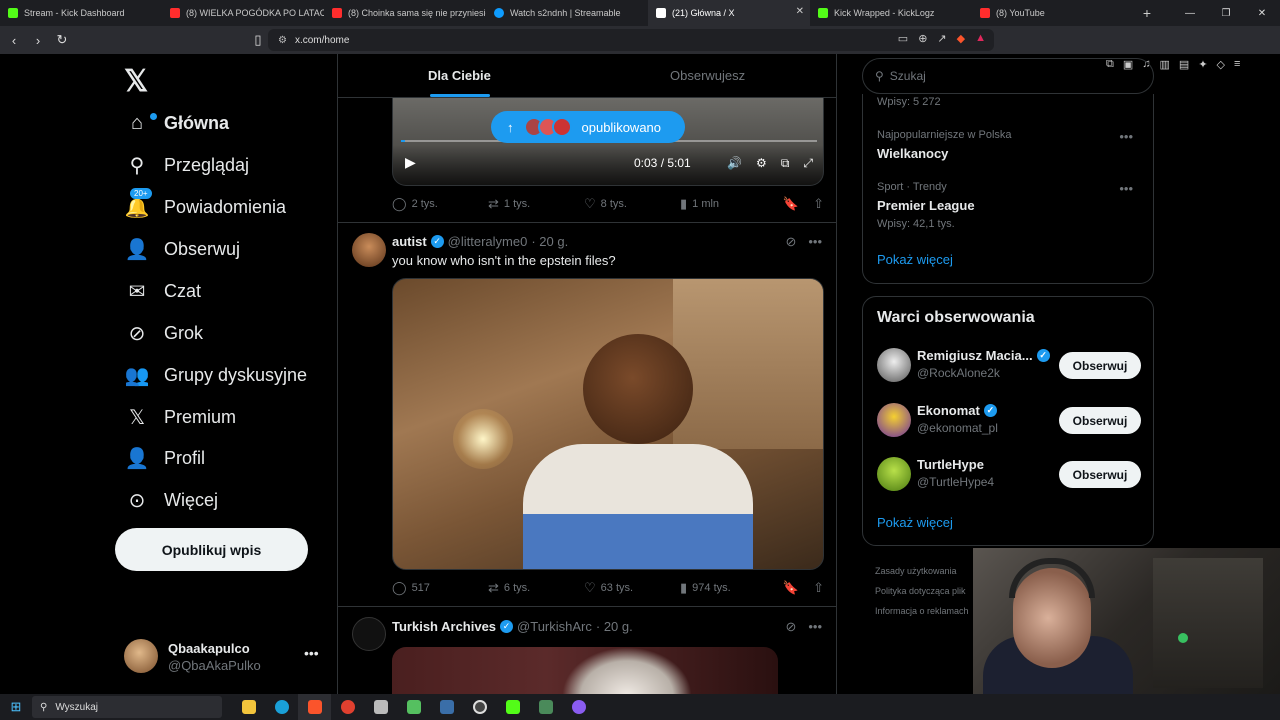 The height and width of the screenshot is (720, 1280). Describe the element at coordinates (922, 38) in the screenshot. I see `zoom-icon: ⊕` at that location.